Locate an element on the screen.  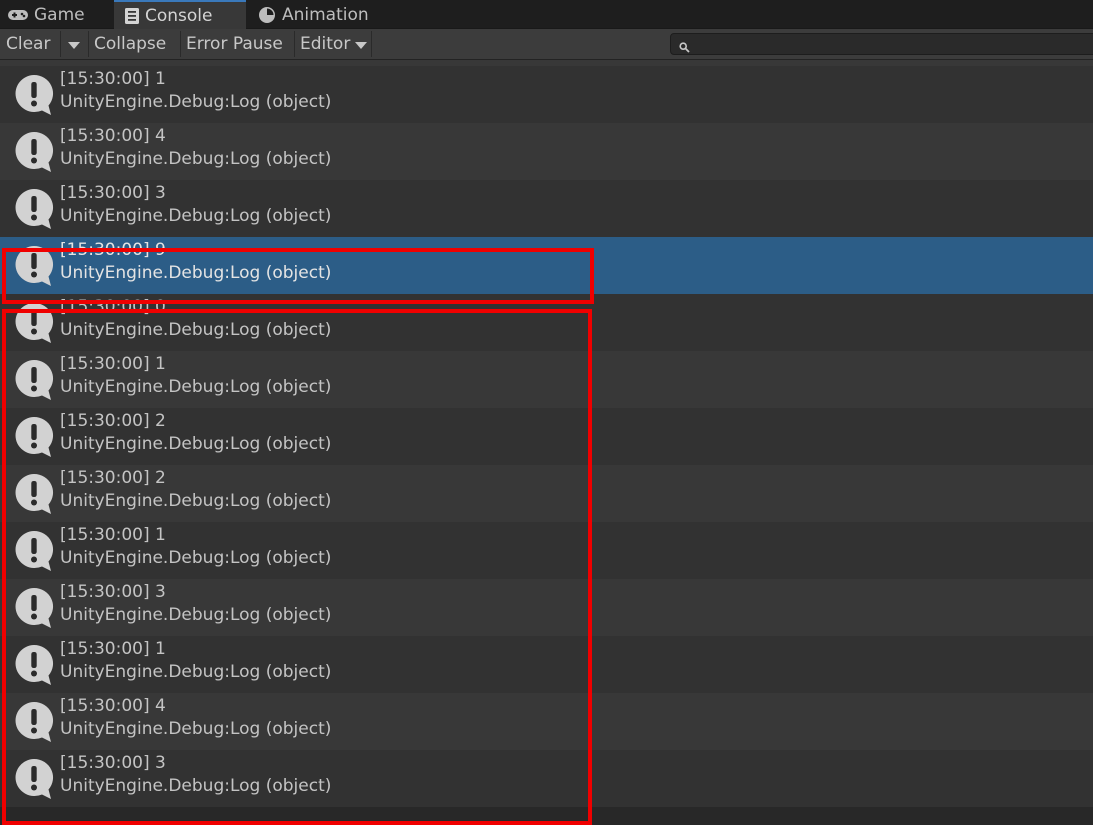
clear-options-dropdown is located at coordinates (74, 44).